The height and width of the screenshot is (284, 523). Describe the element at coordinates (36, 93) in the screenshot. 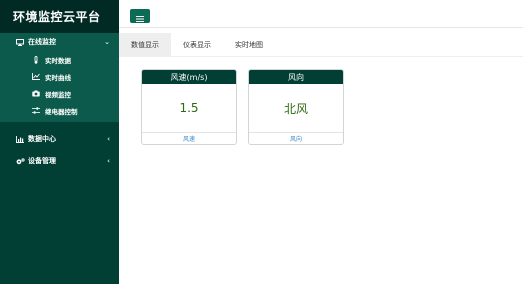

I see `camera-icon` at that location.